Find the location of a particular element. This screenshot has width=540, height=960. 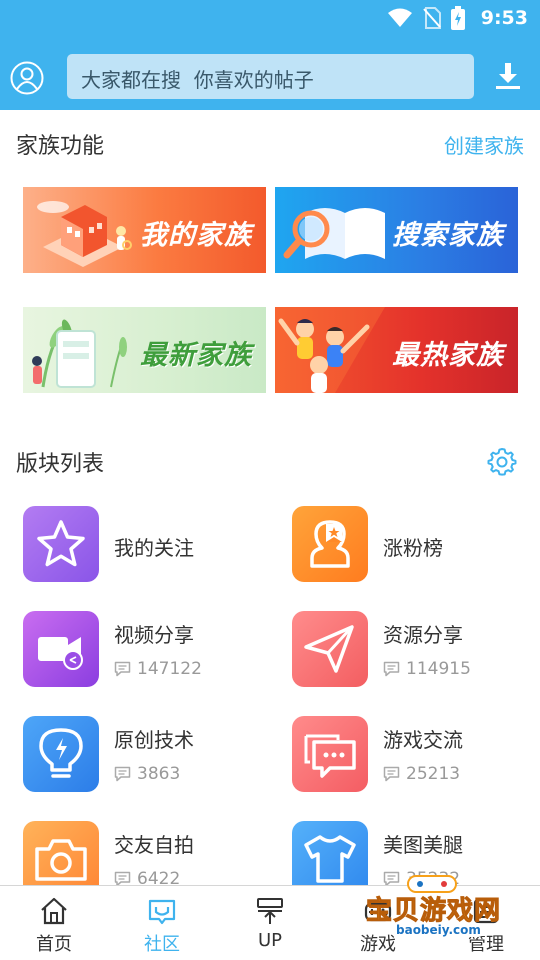

nav-item-home: 首页 is located at coordinates (54, 923).